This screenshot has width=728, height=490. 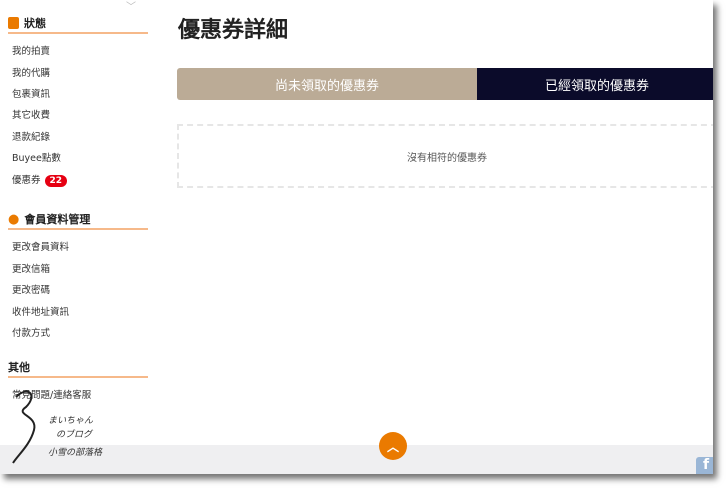 What do you see at coordinates (31, 114) in the screenshot?
I see `sidebar-item-other-fees: 其它收費` at bounding box center [31, 114].